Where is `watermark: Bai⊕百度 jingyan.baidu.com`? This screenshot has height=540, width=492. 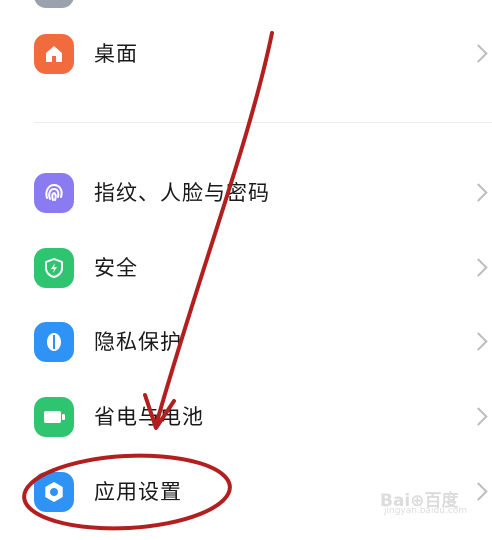 watermark: Bai⊕百度 jingyan.baidu.com is located at coordinates (430, 506).